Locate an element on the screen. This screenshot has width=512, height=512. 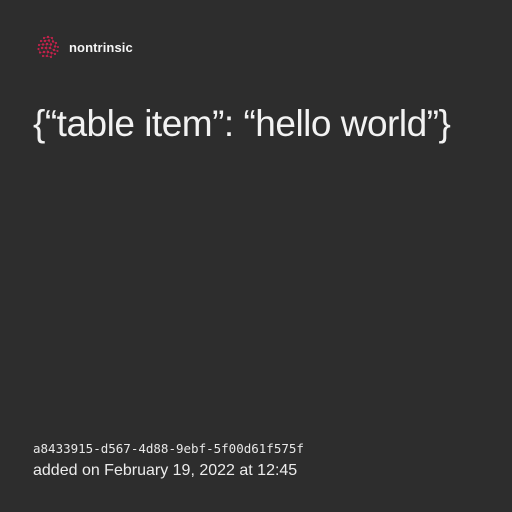
brand-name: nontrinsic is located at coordinates (101, 47).